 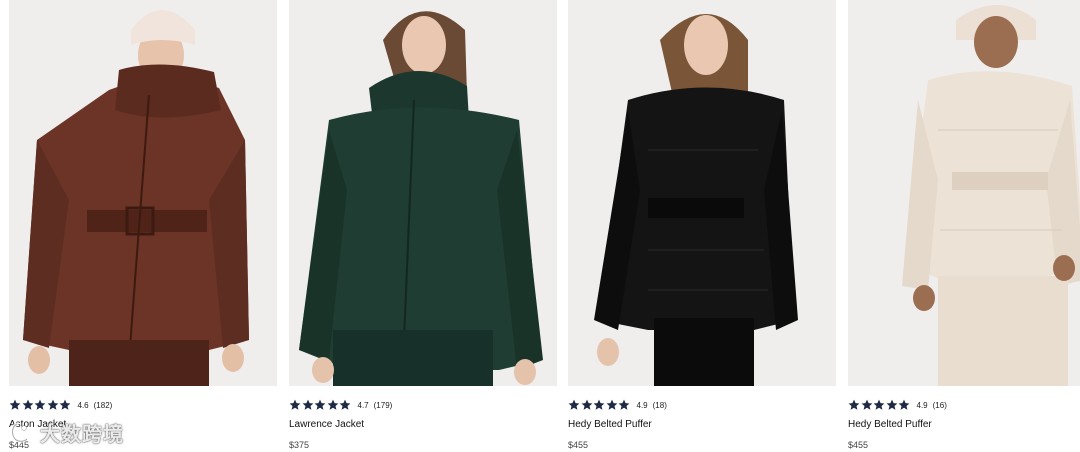 I want to click on product-price: $375, so click(x=299, y=445).